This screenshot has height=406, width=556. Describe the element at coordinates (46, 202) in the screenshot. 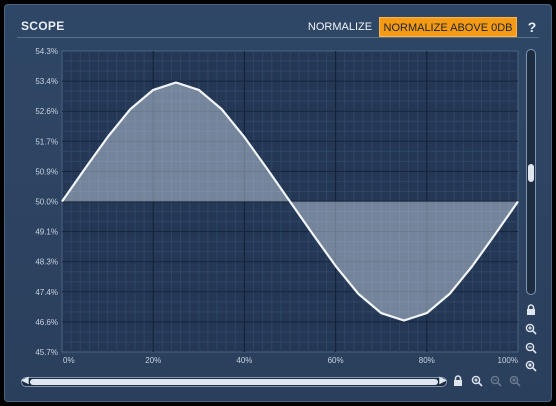

I see `y-tick-label: 50.0%` at that location.